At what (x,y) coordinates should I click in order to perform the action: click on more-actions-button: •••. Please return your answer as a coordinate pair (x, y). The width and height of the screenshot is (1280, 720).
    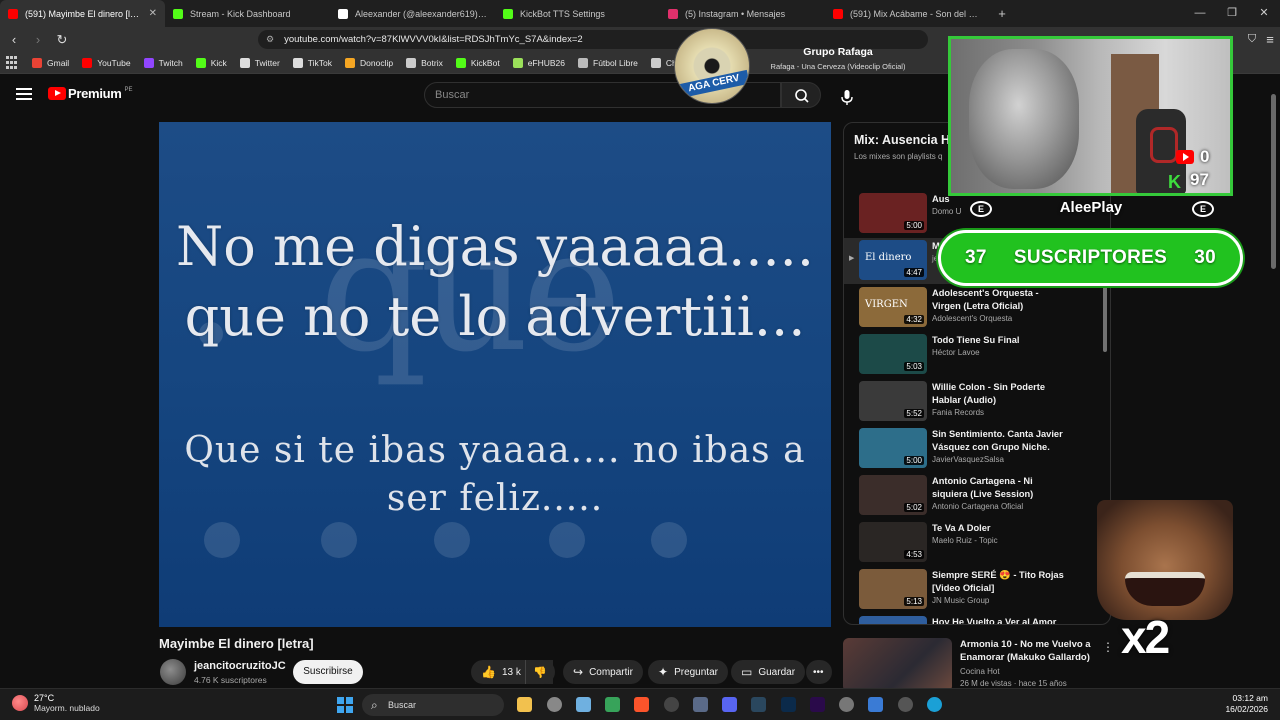
    Looking at the image, I should click on (819, 672).